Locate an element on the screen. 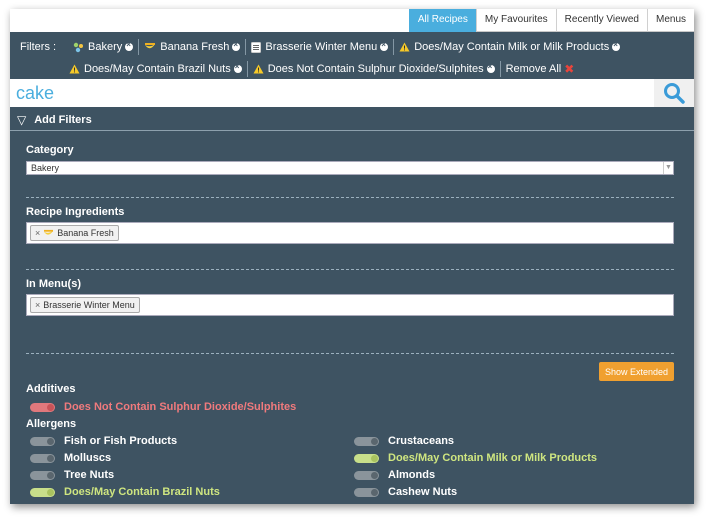 The height and width of the screenshot is (530, 710). search-button is located at coordinates (674, 93).